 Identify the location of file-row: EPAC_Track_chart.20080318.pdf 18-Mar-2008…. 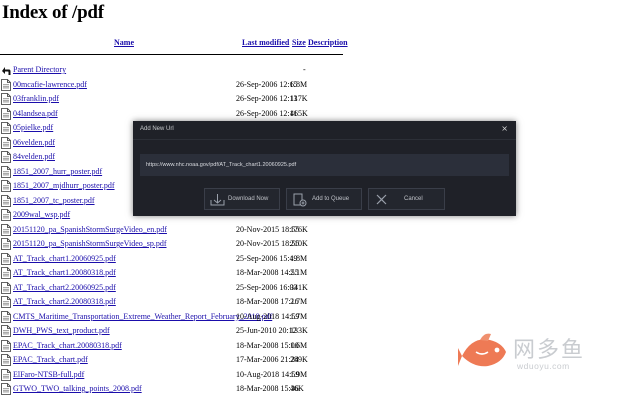
(172, 347).